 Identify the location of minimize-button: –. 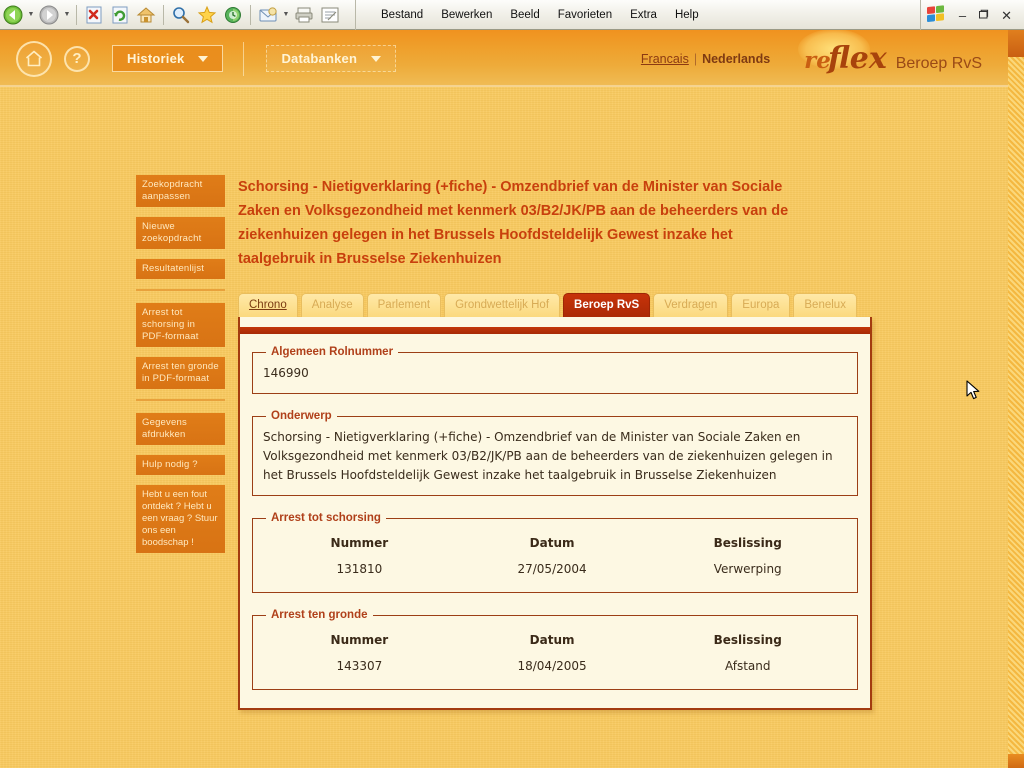
(962, 15).